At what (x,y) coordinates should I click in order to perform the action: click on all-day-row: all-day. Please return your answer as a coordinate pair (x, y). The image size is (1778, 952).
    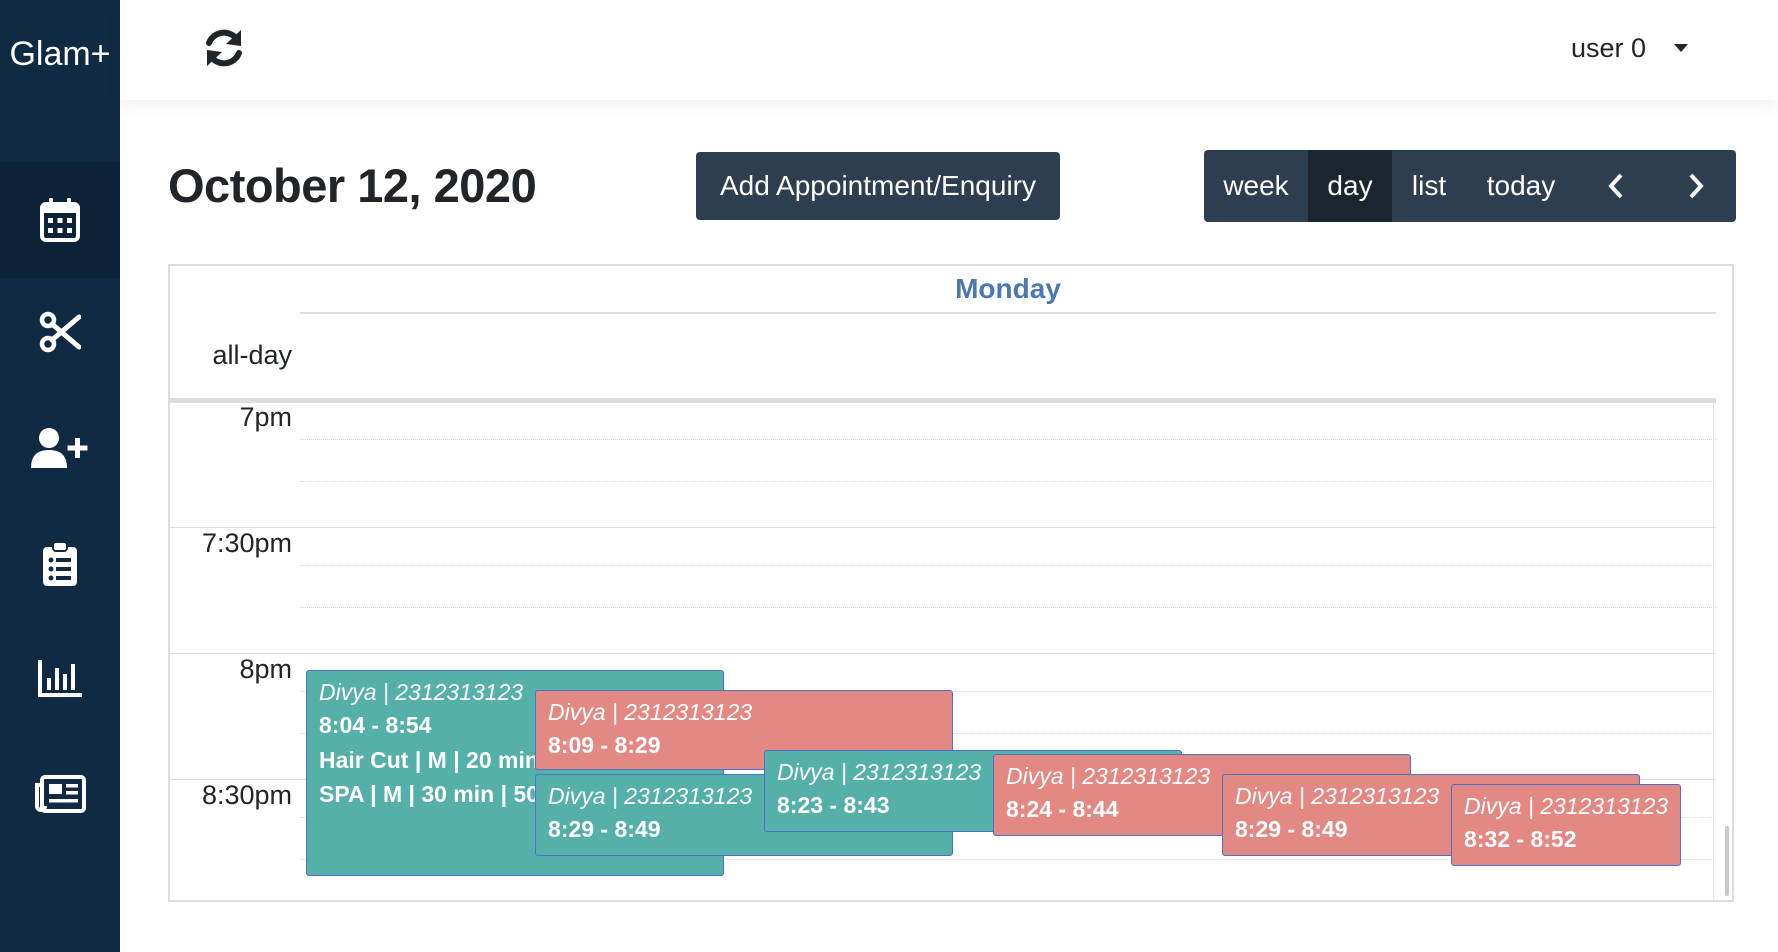
    Looking at the image, I should click on (943, 358).